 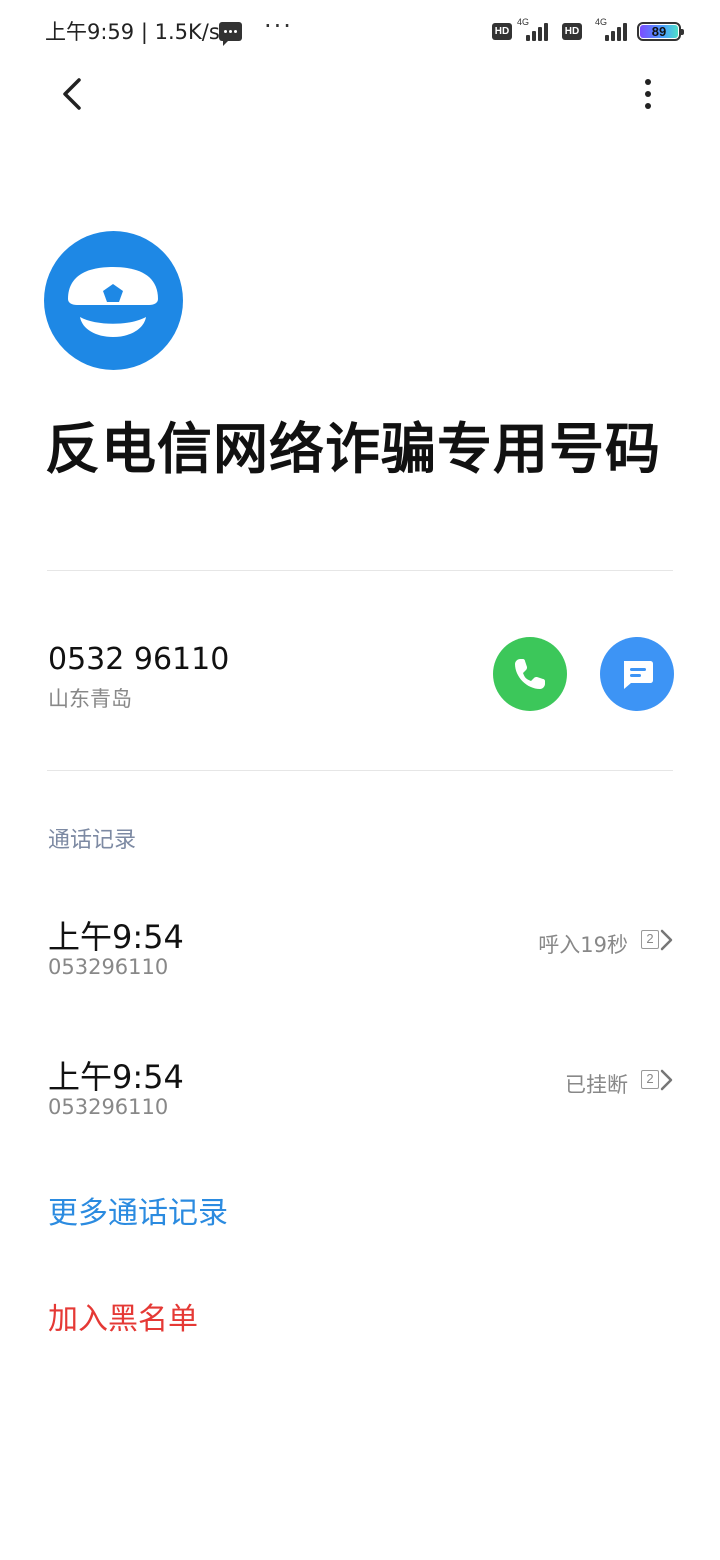 I want to click on back-button, so click(x=72, y=94).